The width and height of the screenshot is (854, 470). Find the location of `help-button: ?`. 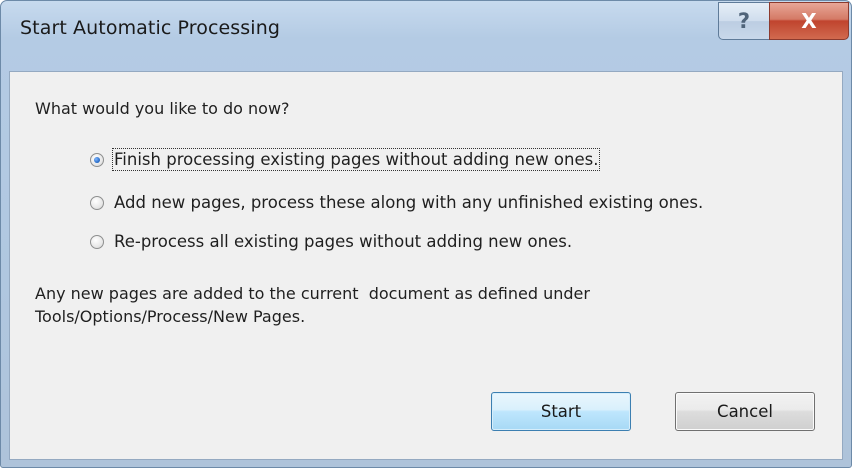

help-button: ? is located at coordinates (744, 21).